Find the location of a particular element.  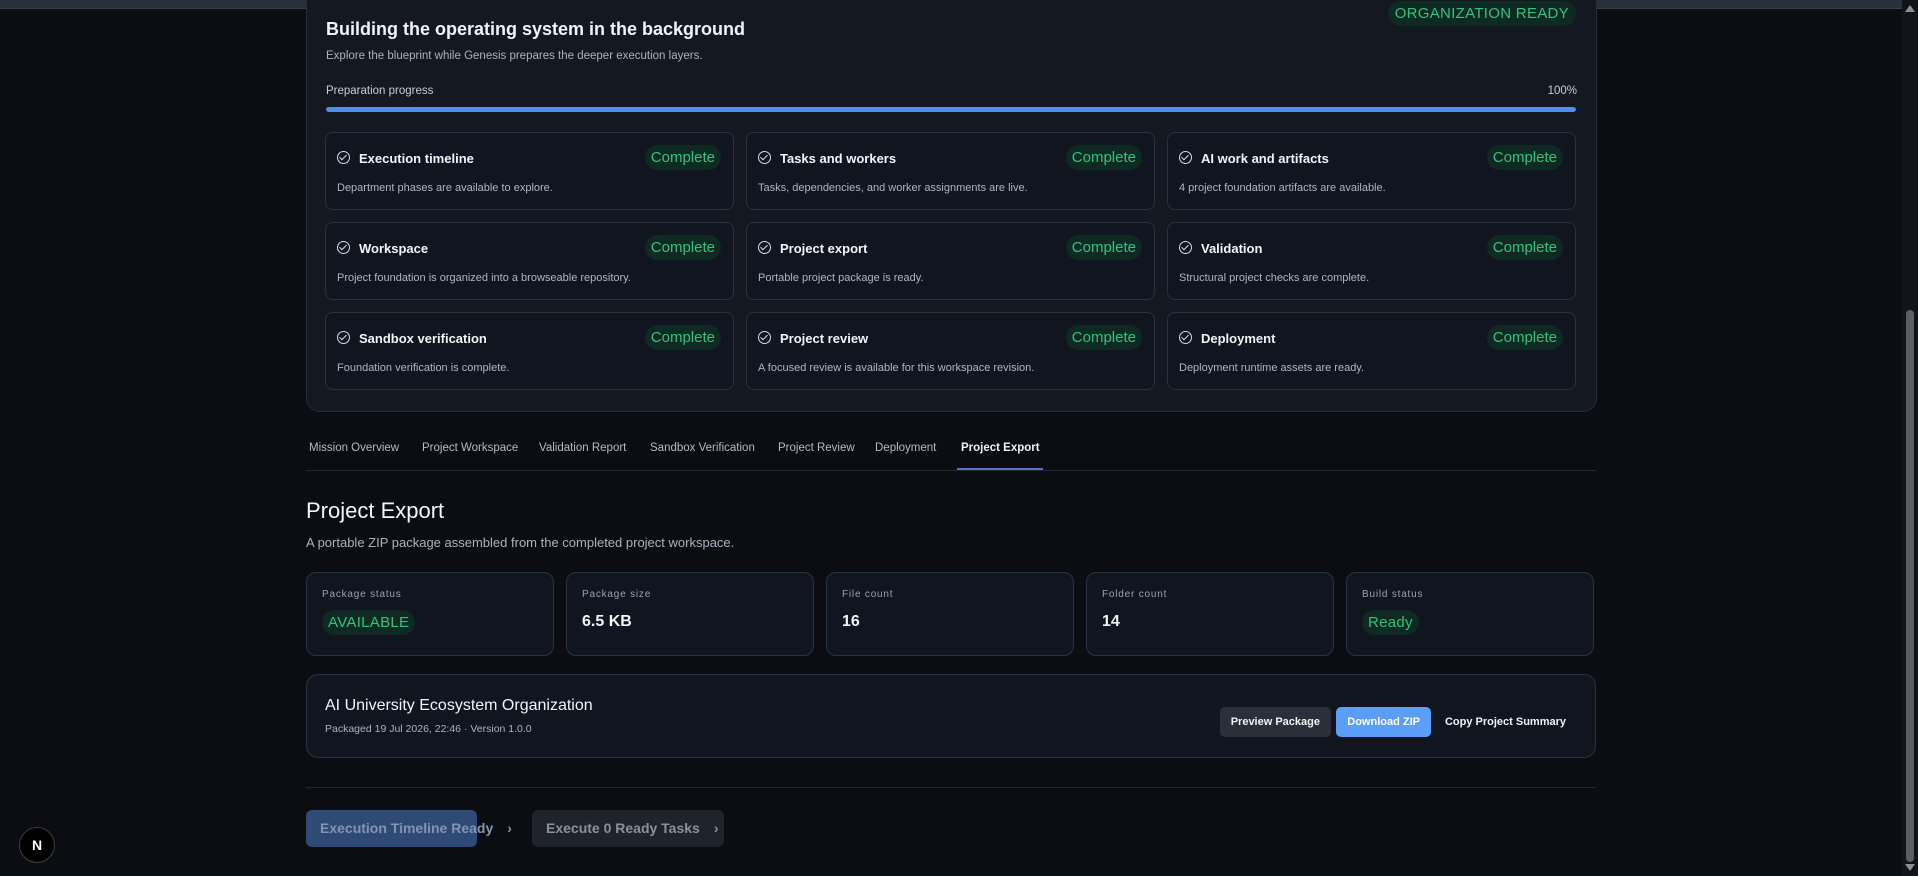

status-badge: AVAILABLE is located at coordinates (369, 622).